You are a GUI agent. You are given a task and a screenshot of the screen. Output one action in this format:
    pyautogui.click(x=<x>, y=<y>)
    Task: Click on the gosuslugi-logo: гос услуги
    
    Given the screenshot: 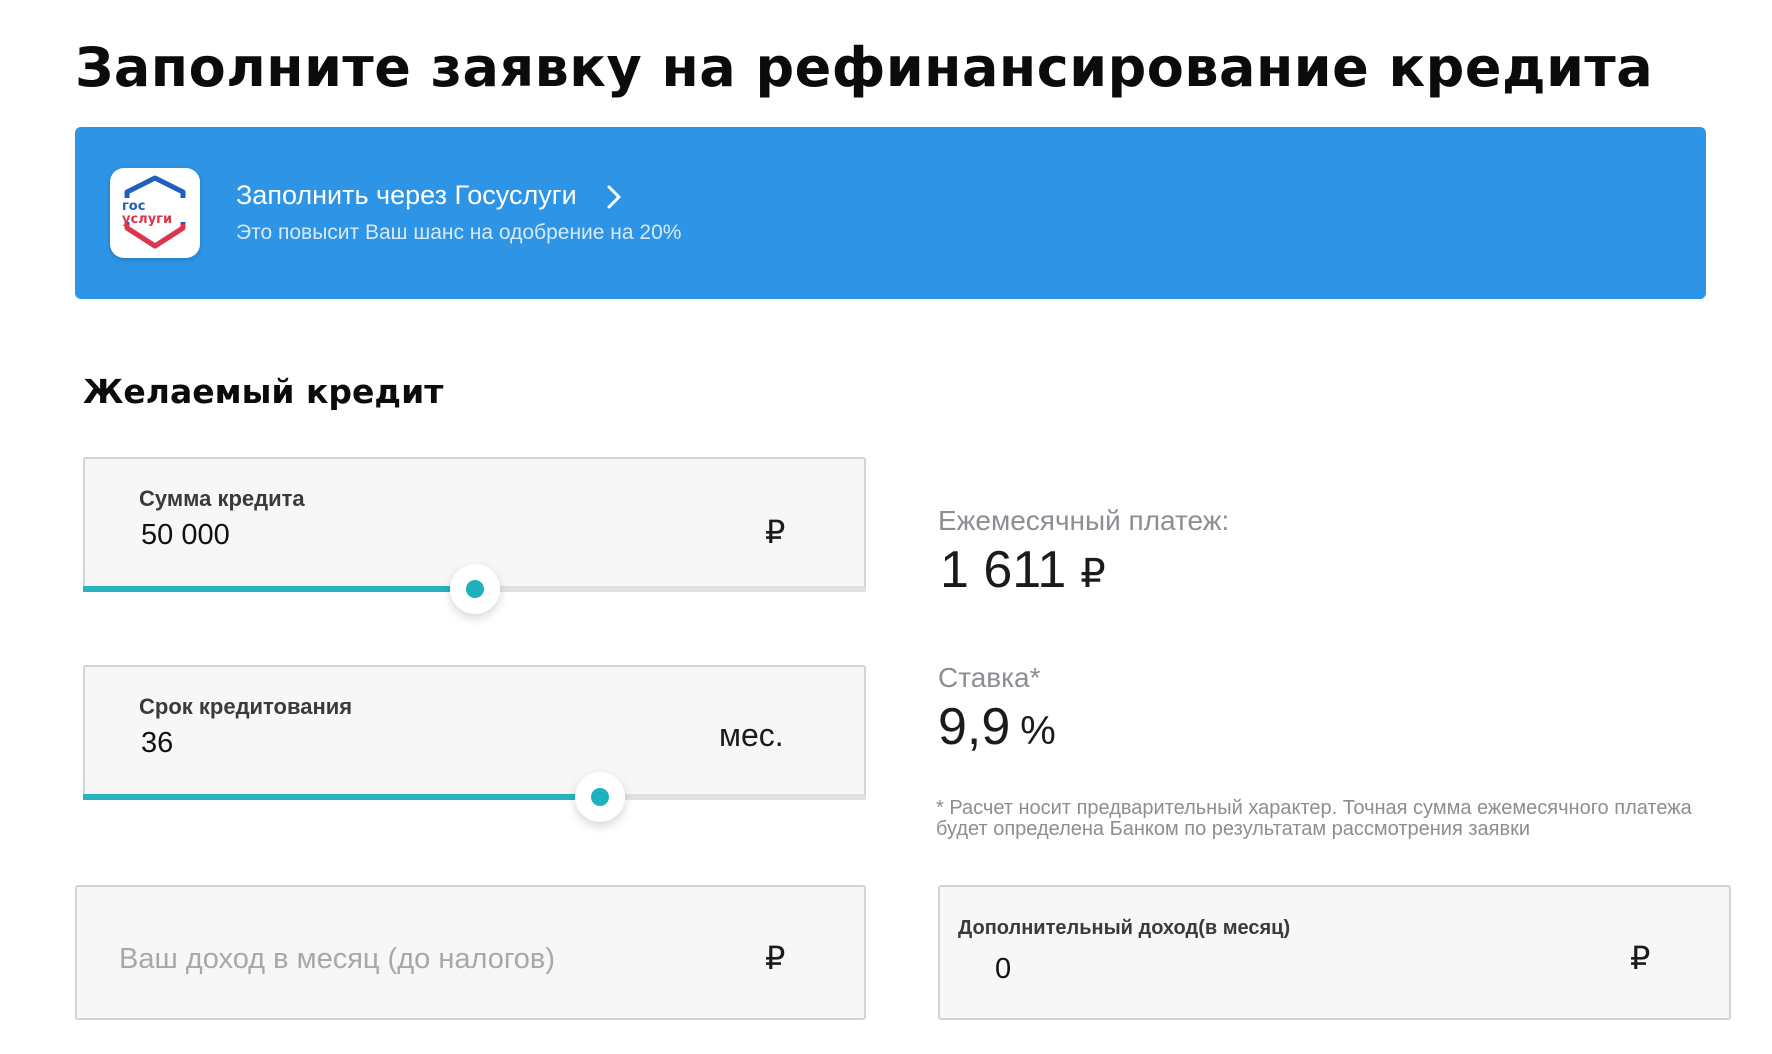 What is the action you would take?
    pyautogui.click(x=155, y=213)
    